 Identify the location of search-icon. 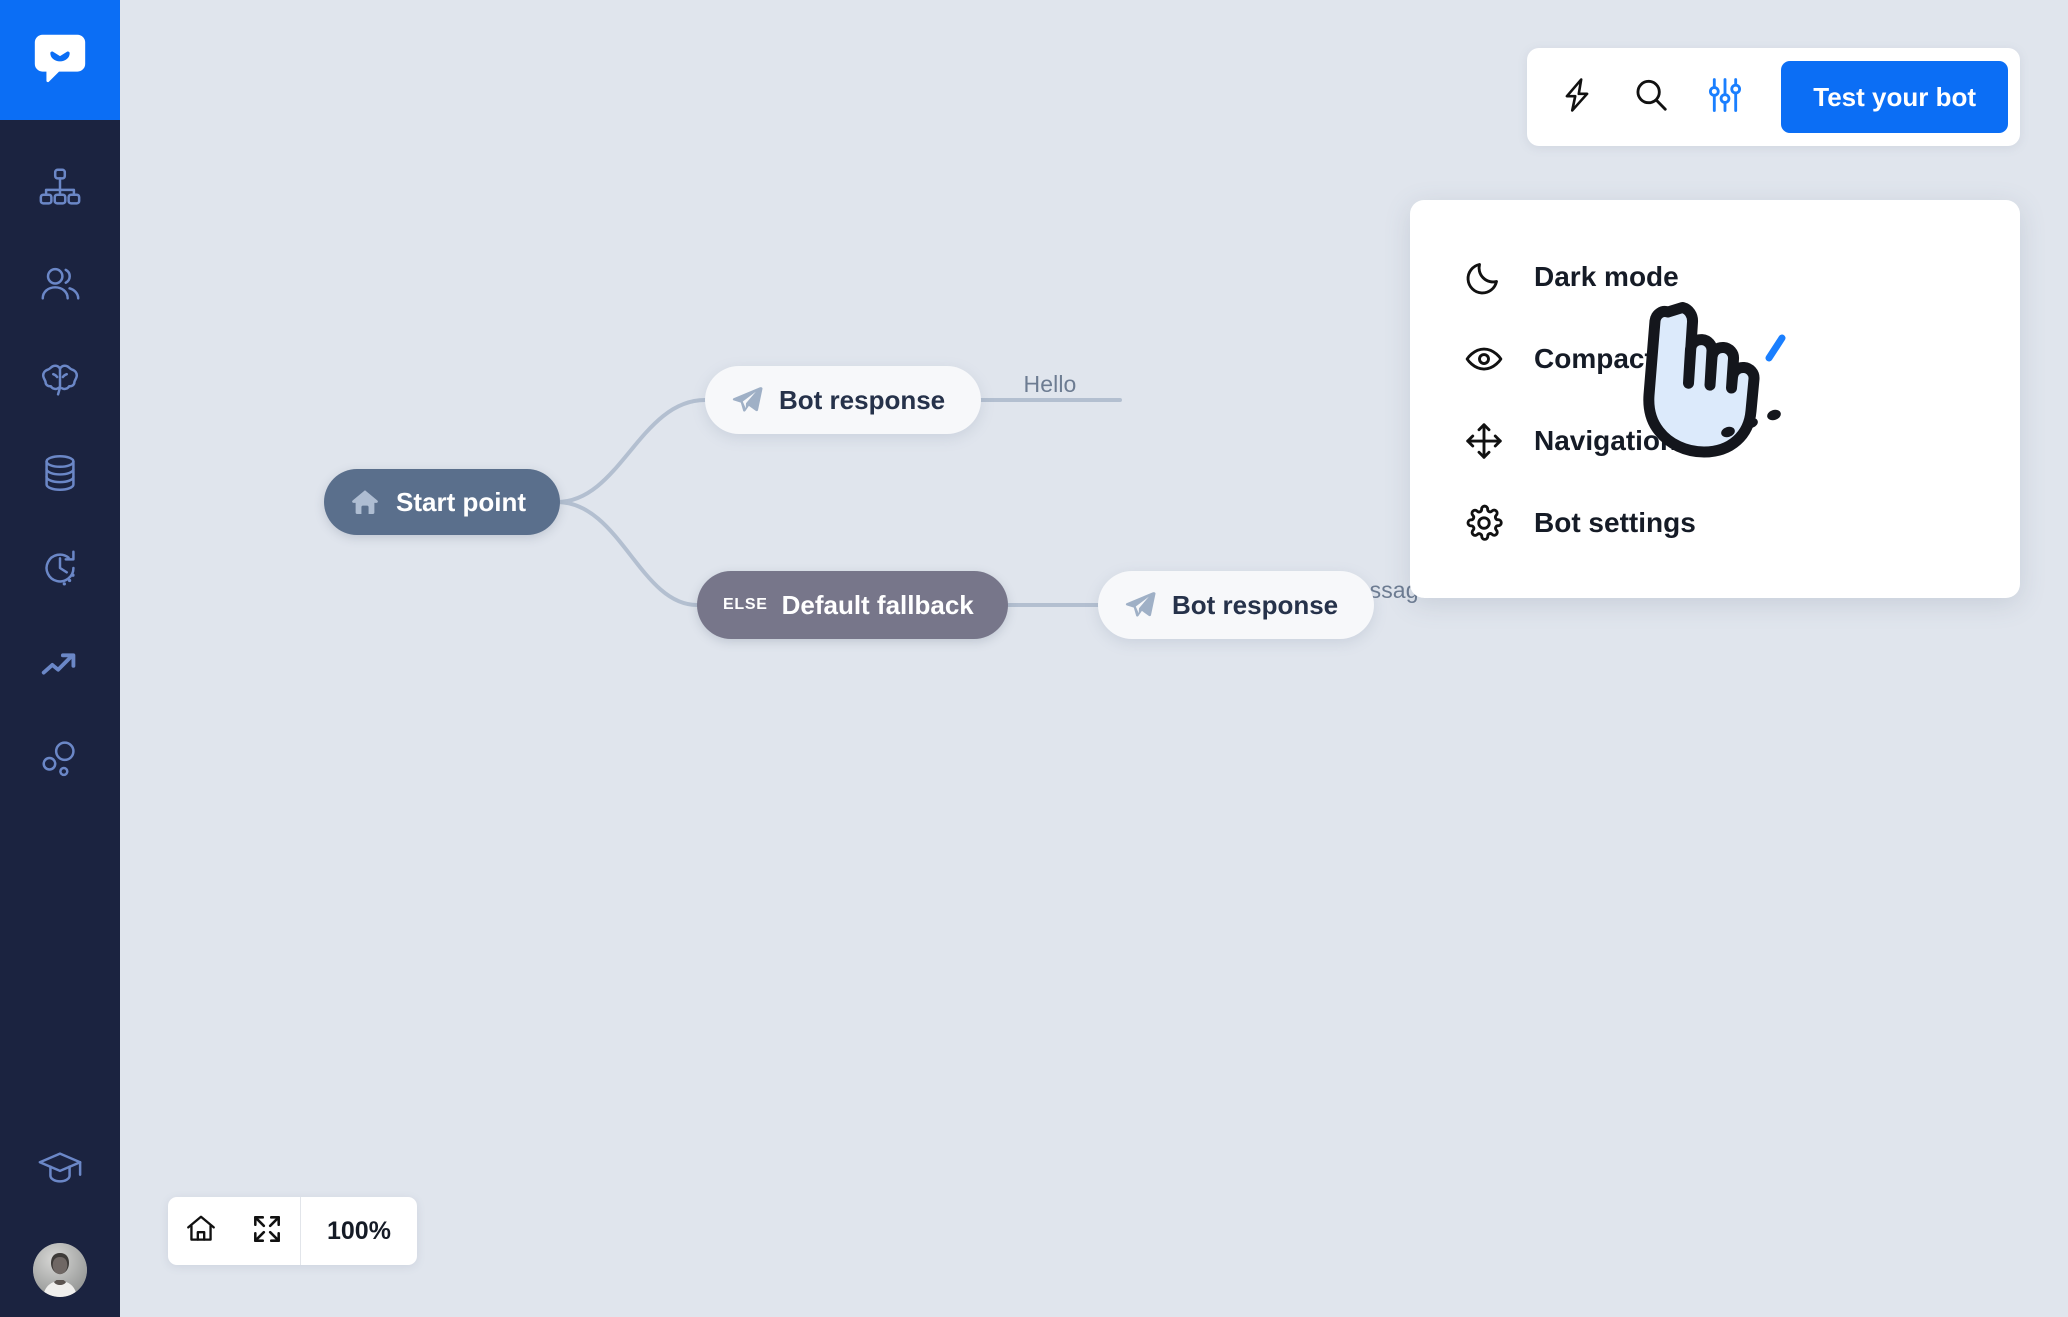
(1651, 97).